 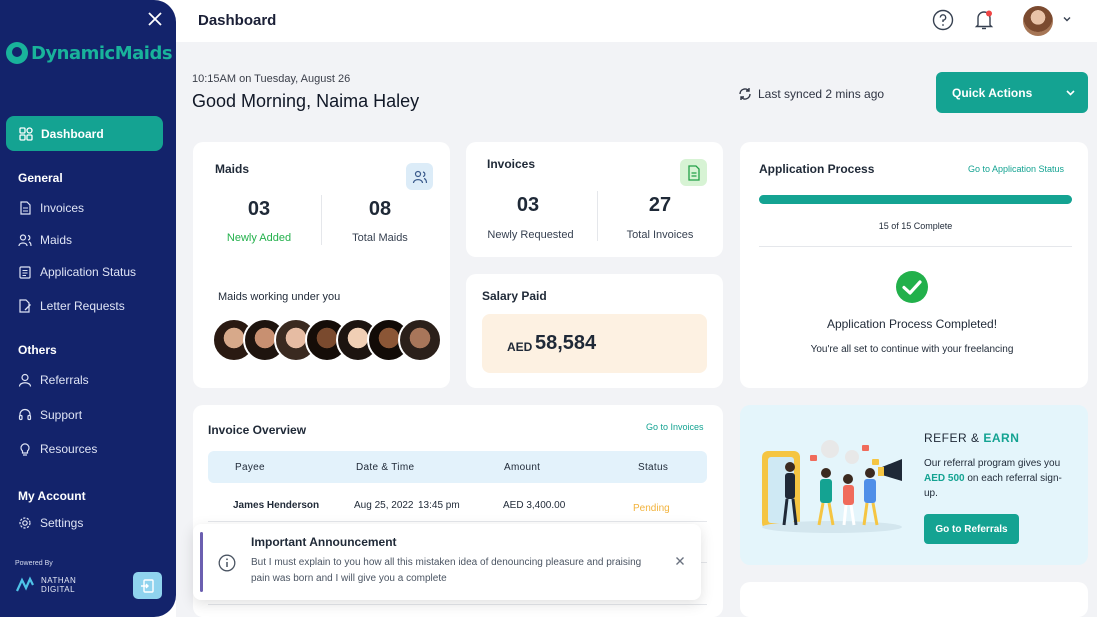 I want to click on application-progress-bar, so click(x=915, y=199).